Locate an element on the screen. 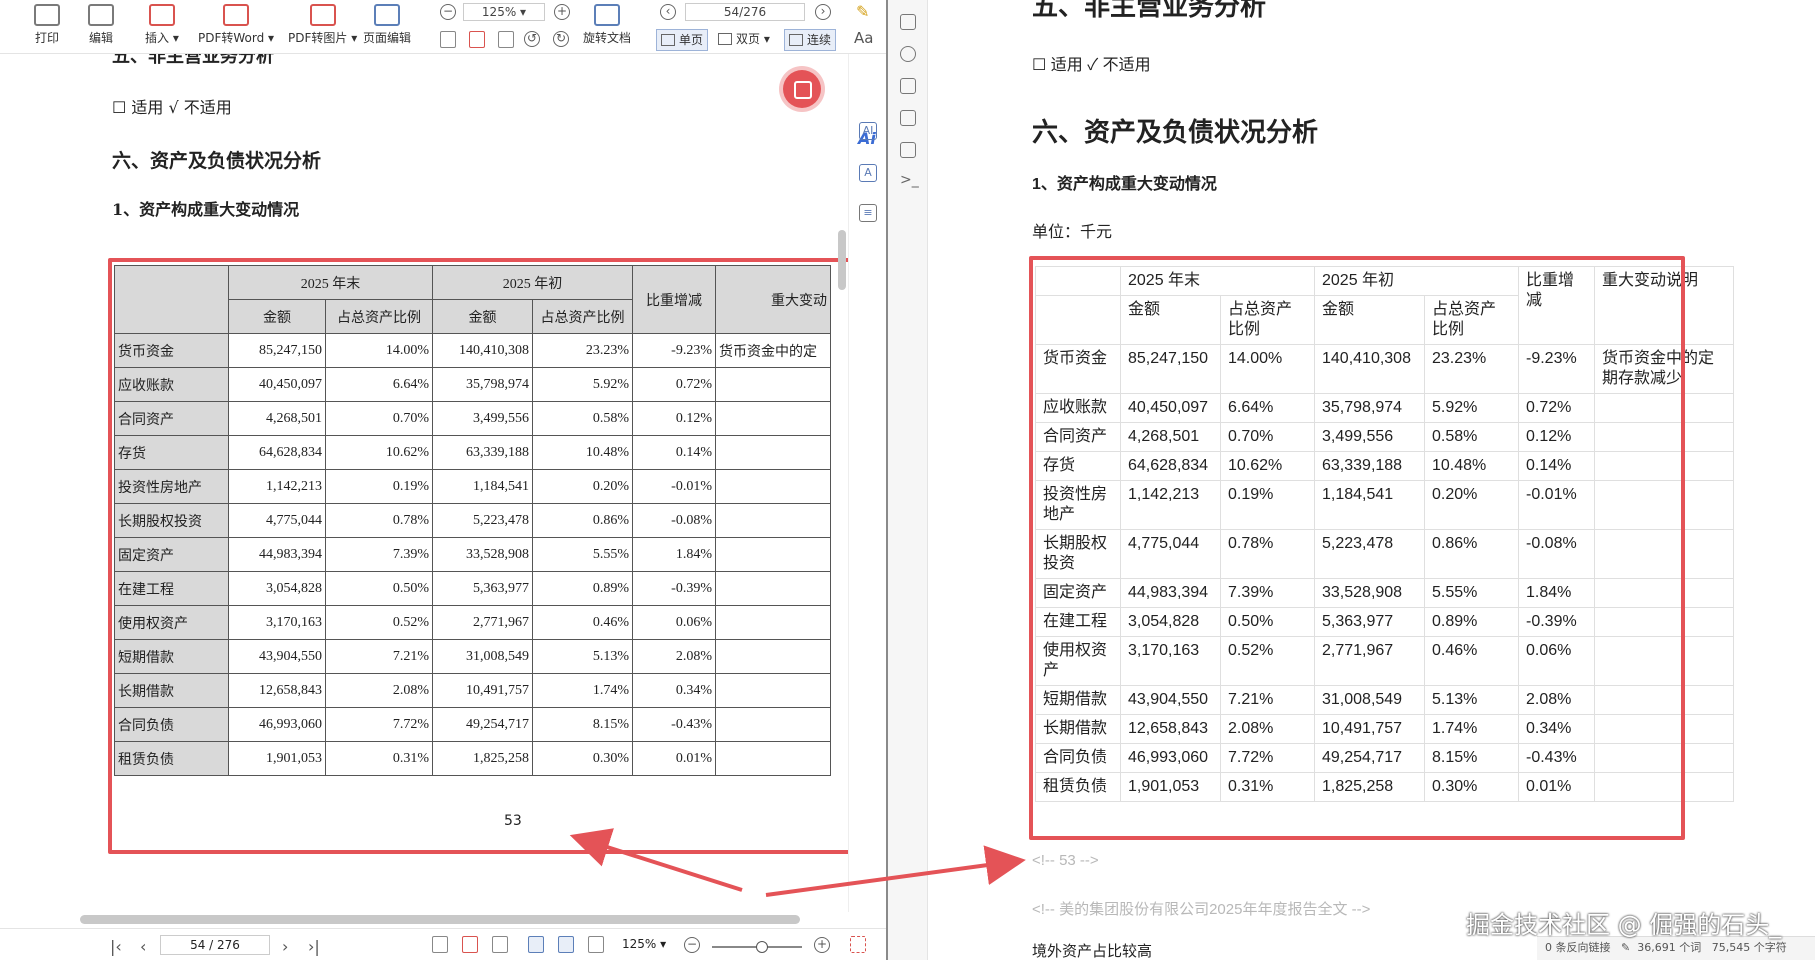  file-search-icon is located at coordinates (908, 22).